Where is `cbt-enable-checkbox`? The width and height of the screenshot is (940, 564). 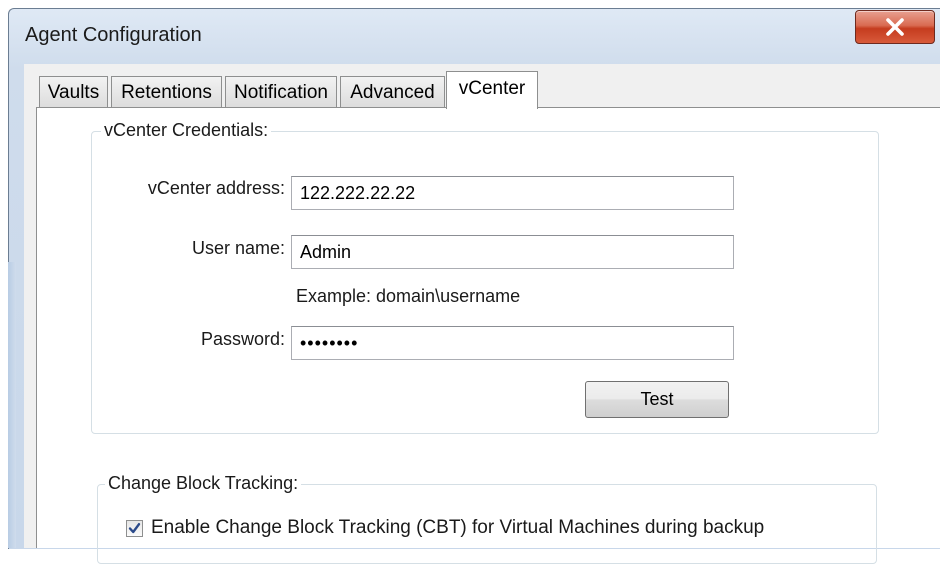 cbt-enable-checkbox is located at coordinates (134, 528).